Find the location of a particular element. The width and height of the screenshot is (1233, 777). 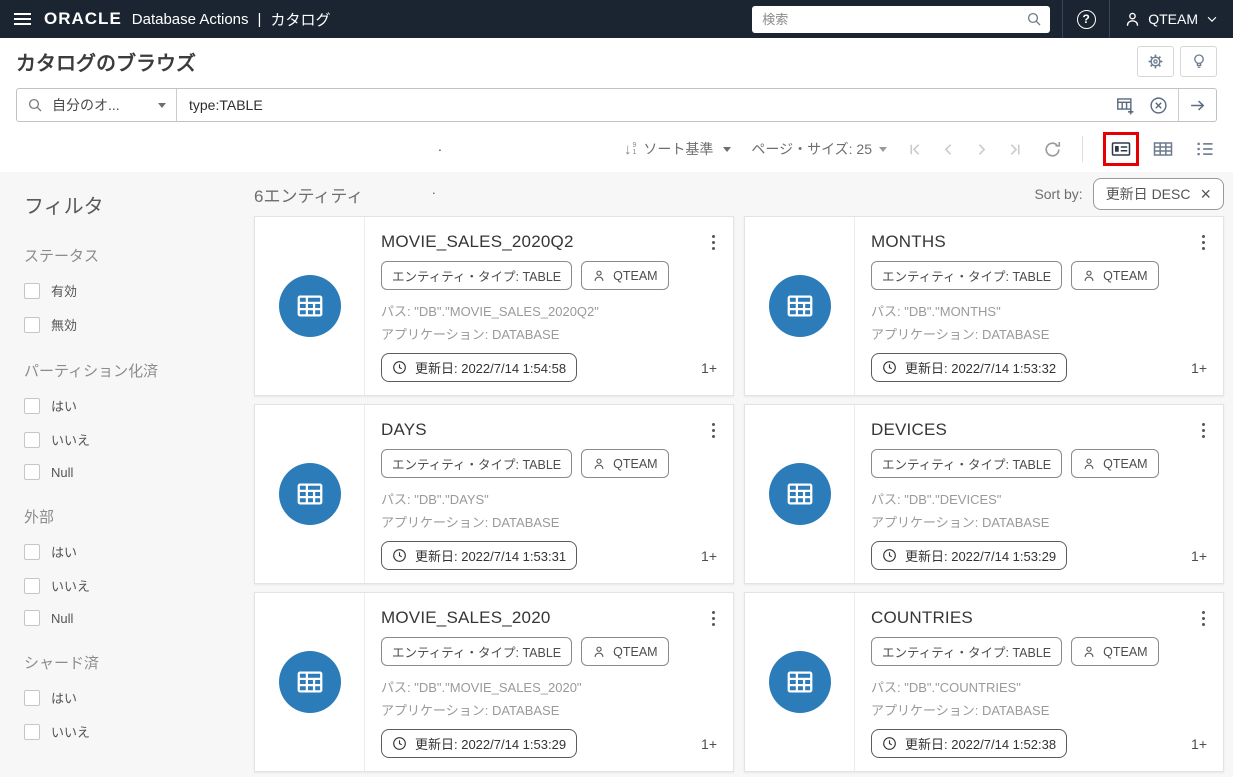

next-page-icon is located at coordinates (981, 149).